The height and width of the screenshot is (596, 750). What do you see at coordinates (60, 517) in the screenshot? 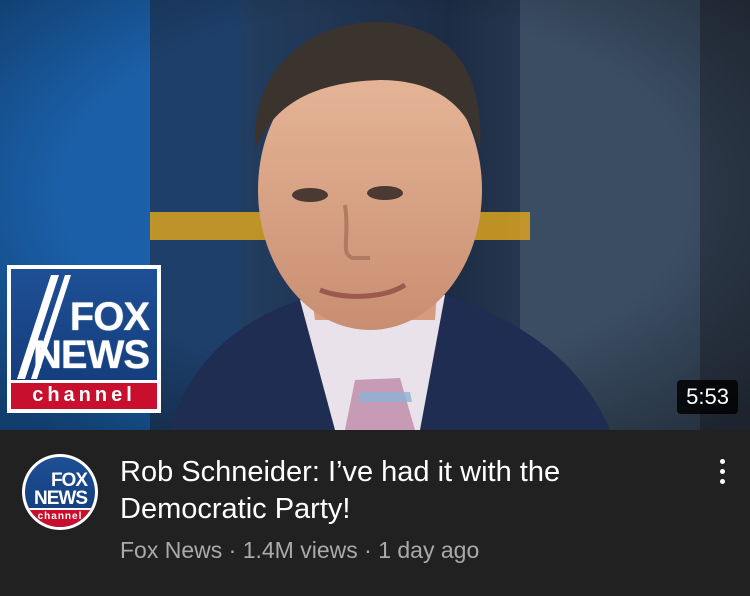
I see `avatar-text-channel: channel` at bounding box center [60, 517].